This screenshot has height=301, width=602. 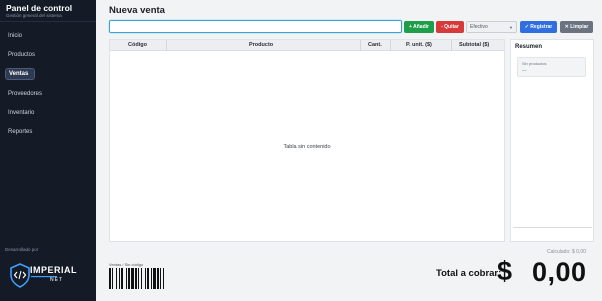 I want to click on sidebar-item-reportes: Reportes, so click(x=20, y=132).